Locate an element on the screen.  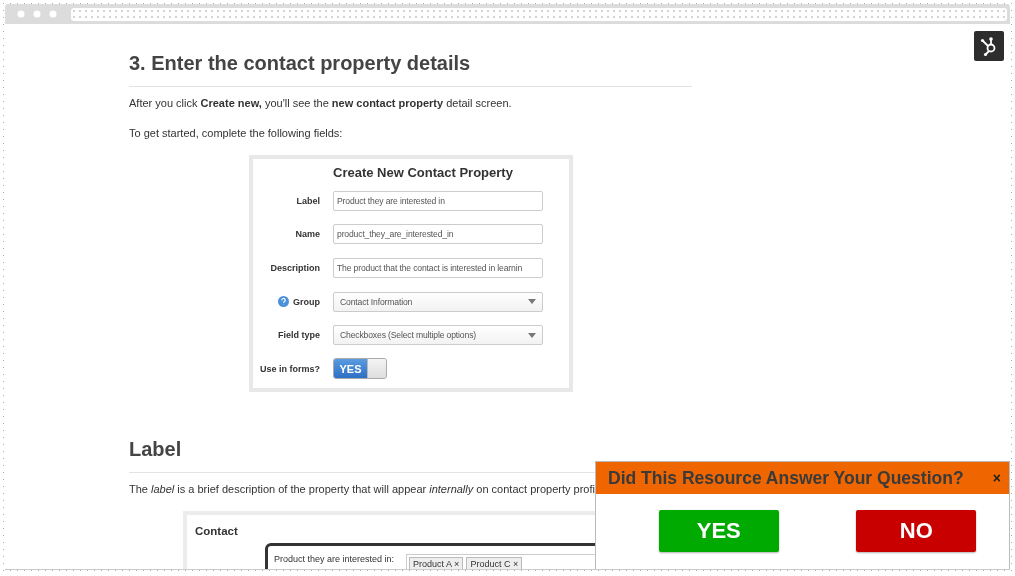
dropdown: Contact Information is located at coordinates (438, 301).